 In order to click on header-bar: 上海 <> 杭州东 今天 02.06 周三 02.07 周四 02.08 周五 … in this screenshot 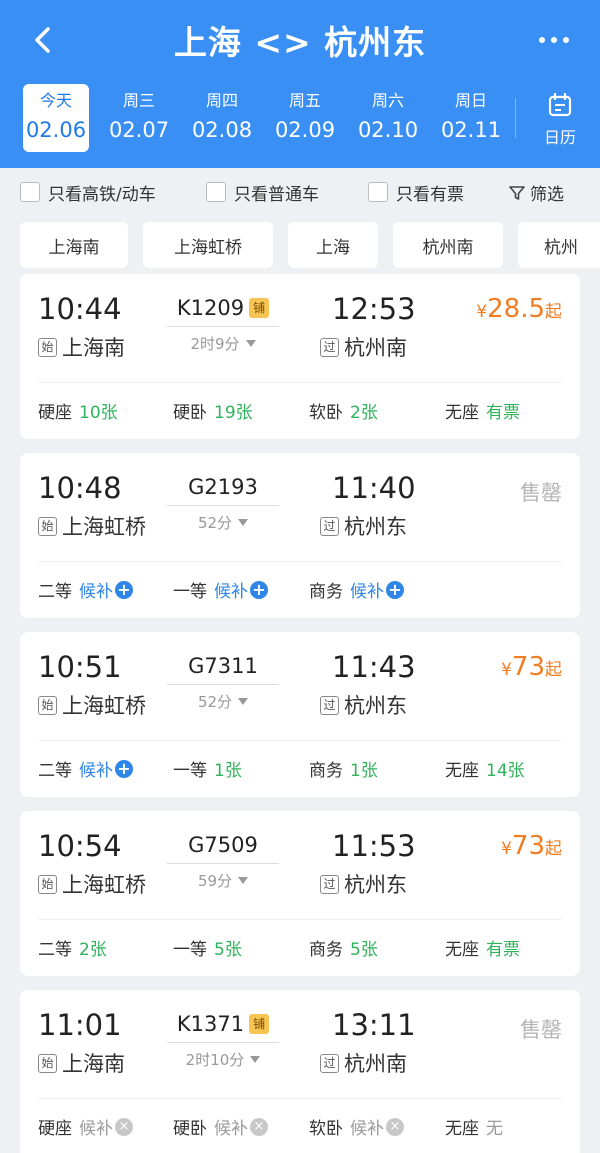, I will do `click(300, 84)`.